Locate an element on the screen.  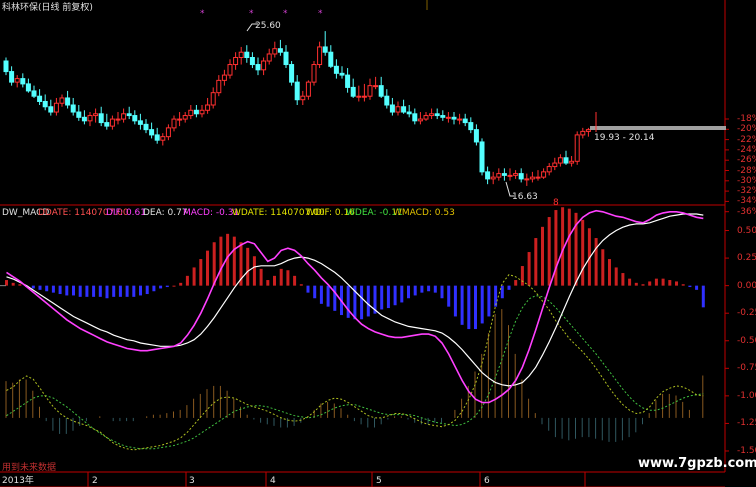
price-axis-tick: -30% is located at coordinates (746, 180).